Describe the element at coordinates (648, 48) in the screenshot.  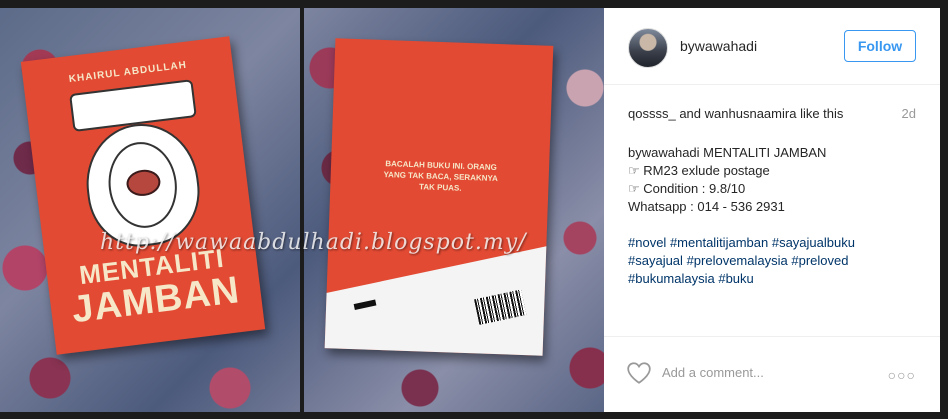
I see `avatar` at that location.